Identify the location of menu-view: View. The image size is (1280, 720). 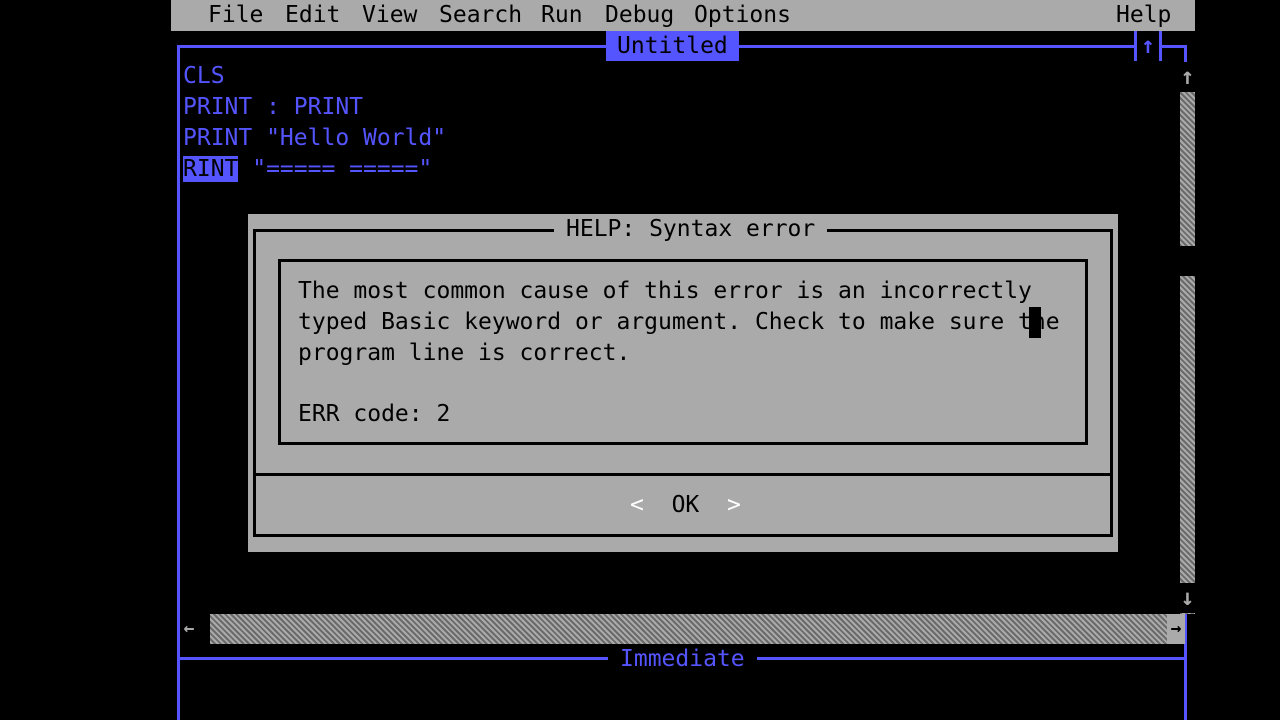
(389, 15).